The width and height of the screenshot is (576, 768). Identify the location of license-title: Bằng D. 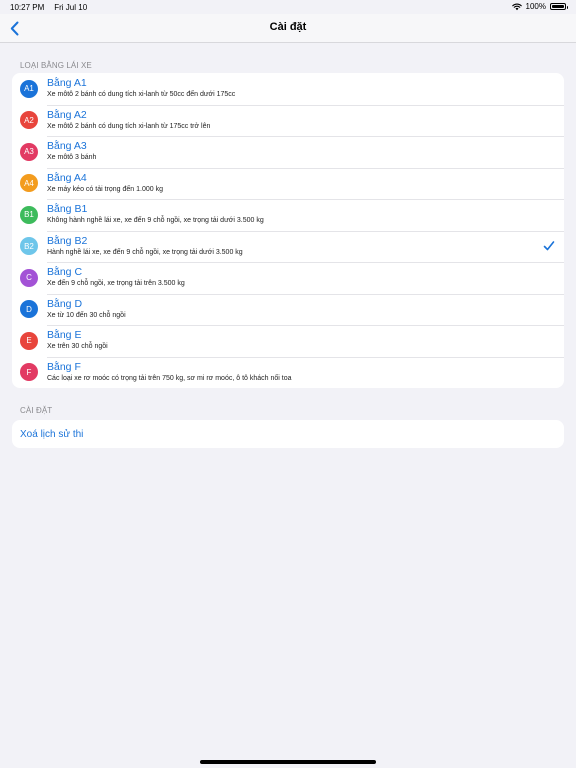
(65, 303).